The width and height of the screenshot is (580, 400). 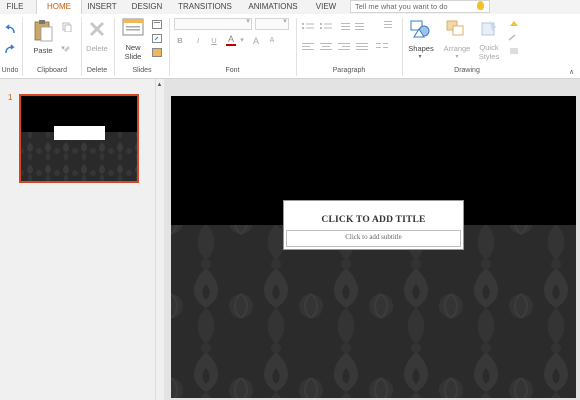 What do you see at coordinates (344, 27) in the screenshot?
I see `decrease-indent-icon` at bounding box center [344, 27].